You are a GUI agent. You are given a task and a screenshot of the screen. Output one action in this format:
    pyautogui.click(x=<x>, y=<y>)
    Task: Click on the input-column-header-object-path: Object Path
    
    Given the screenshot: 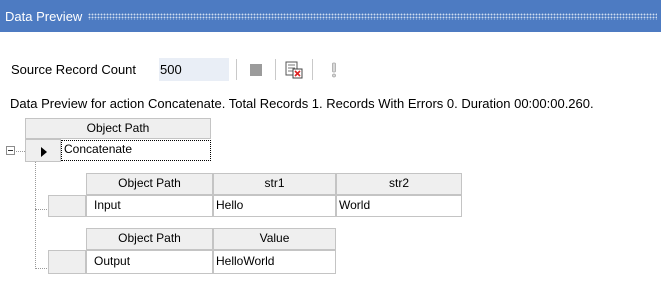 What is the action you would take?
    pyautogui.click(x=149, y=184)
    